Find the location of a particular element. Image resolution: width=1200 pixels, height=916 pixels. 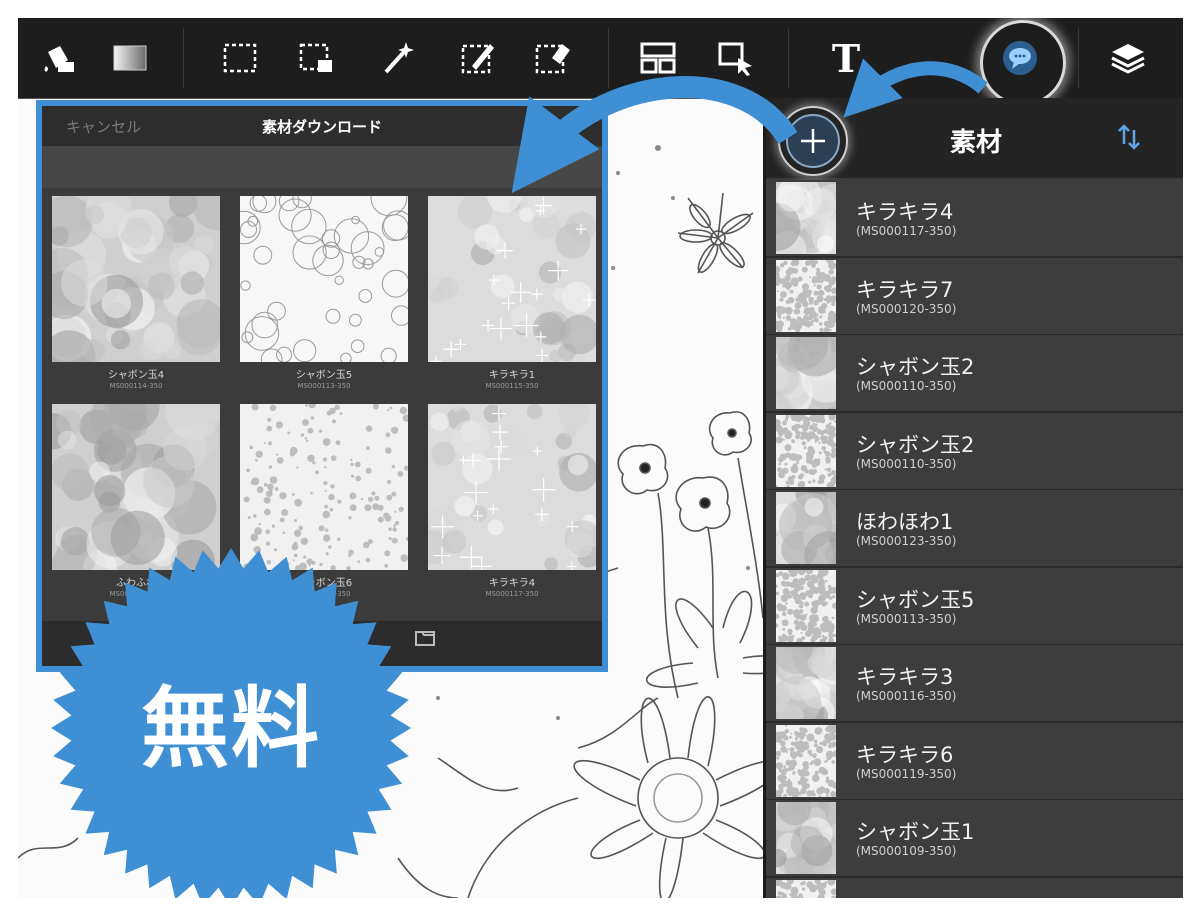

material-list-item: キラキラ7 (MS000120-350) is located at coordinates (974, 296).